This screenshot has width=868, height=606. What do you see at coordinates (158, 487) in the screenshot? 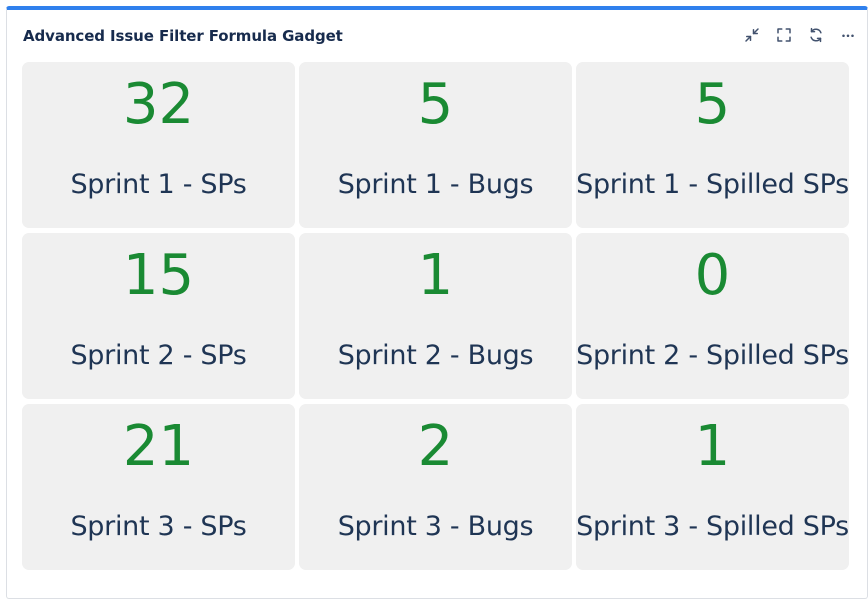
I see `metric-tile: 21 Sprint 3 - SPs` at bounding box center [158, 487].